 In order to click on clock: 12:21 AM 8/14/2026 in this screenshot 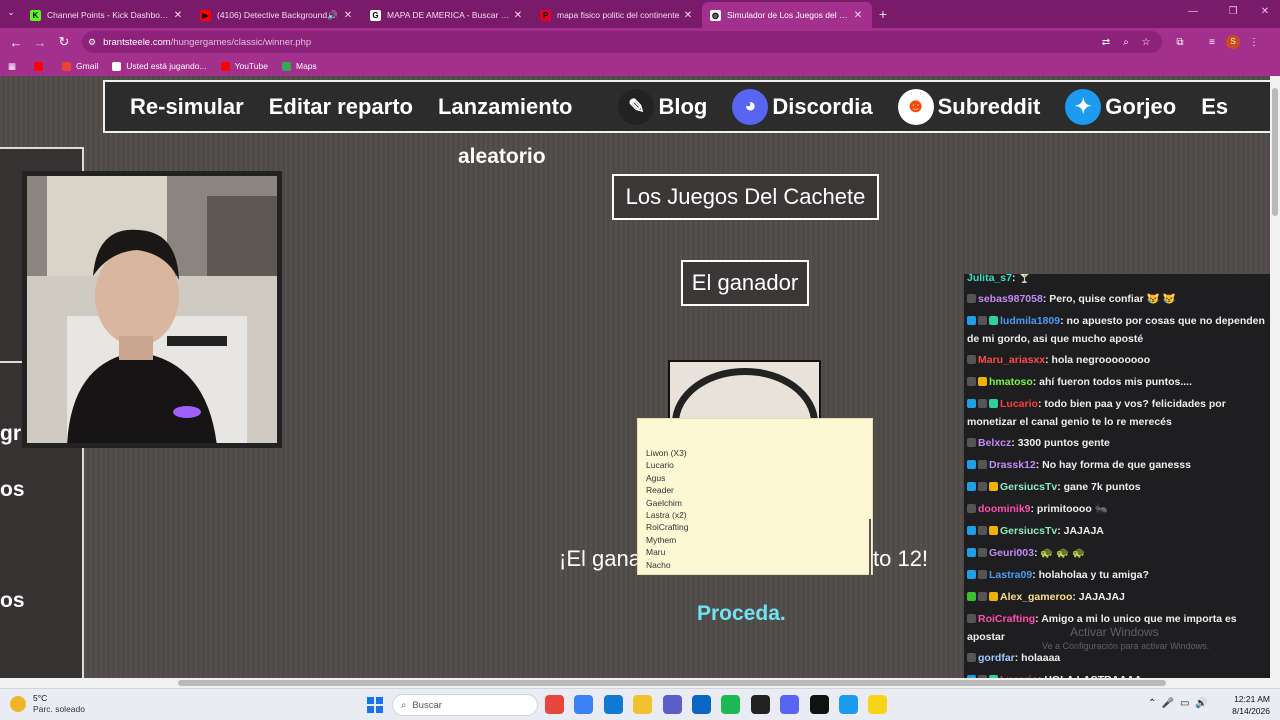, I will do `click(1246, 705)`.